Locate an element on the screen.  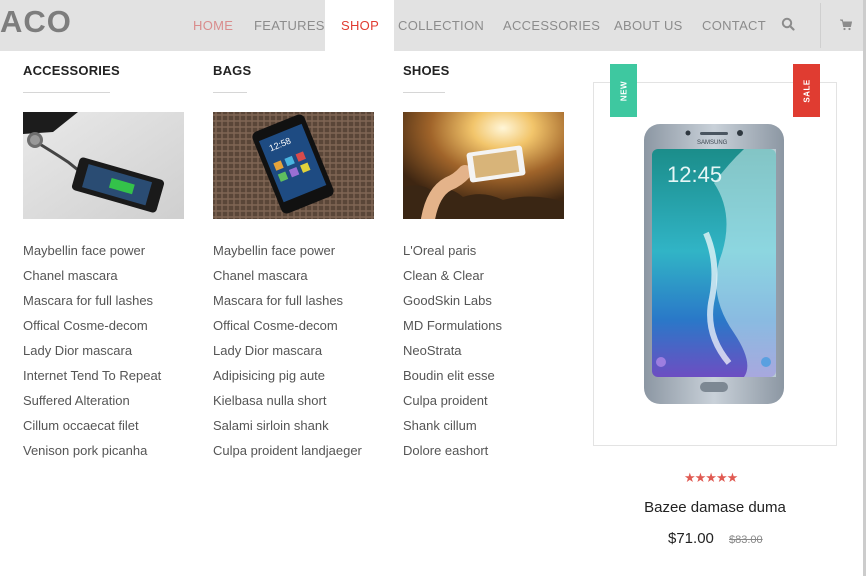
nav-about-us: ABOUT US is located at coordinates (648, 25).